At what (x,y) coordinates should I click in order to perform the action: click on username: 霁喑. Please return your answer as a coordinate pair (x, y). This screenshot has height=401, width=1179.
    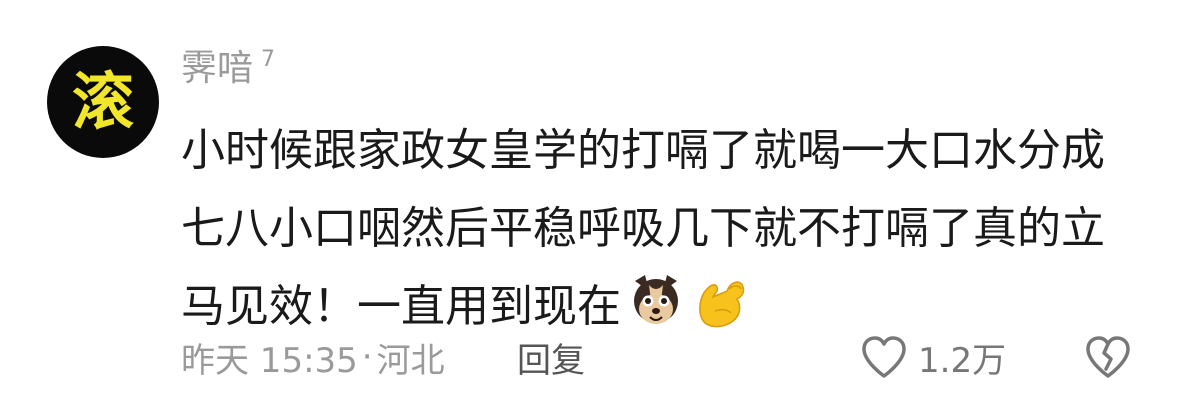
    Looking at the image, I should click on (217, 69).